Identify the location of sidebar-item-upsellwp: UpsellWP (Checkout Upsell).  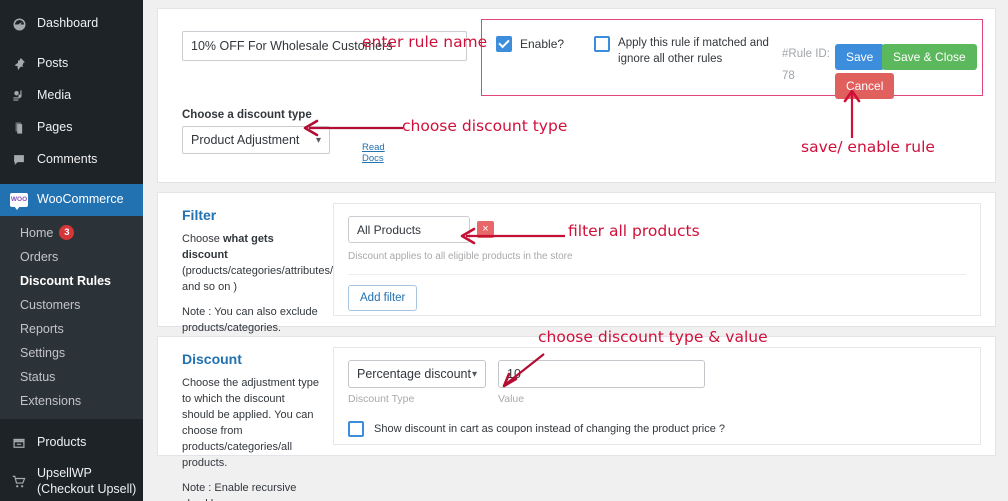
(71, 480).